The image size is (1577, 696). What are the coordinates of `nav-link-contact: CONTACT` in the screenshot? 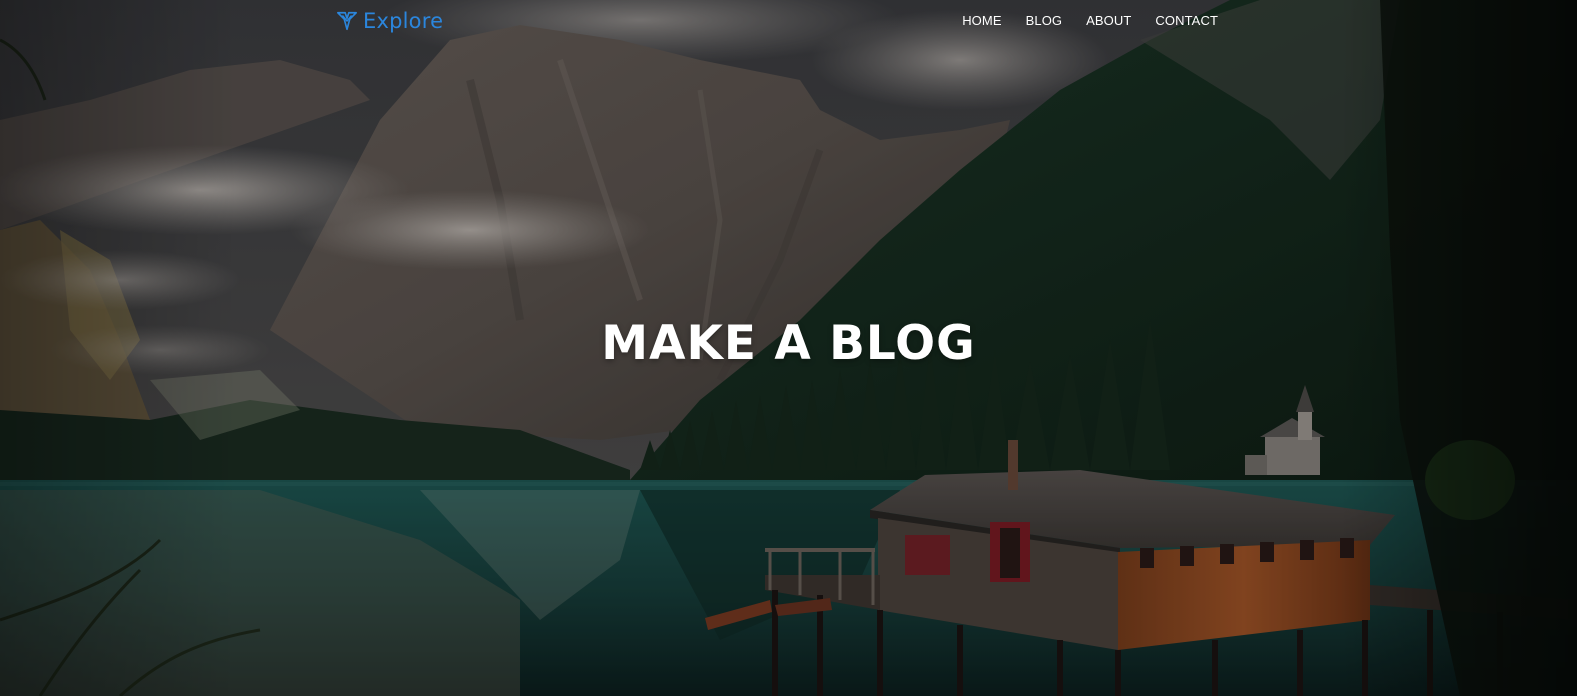 It's located at (1186, 20).